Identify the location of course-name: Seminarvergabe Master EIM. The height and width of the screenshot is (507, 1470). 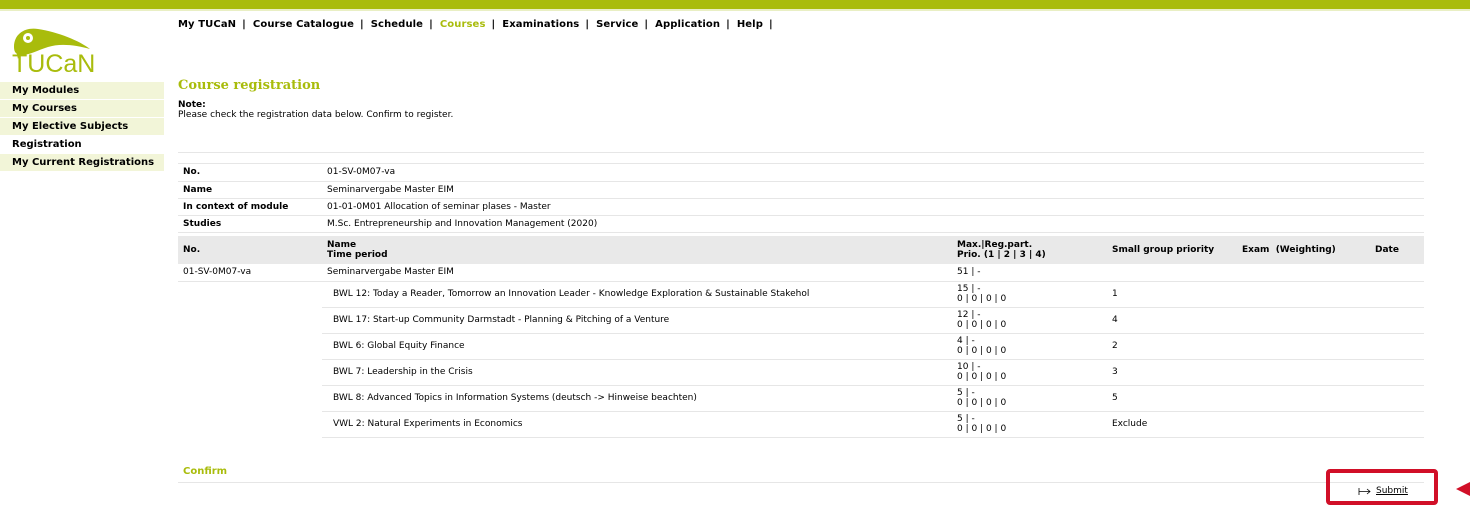
(637, 273).